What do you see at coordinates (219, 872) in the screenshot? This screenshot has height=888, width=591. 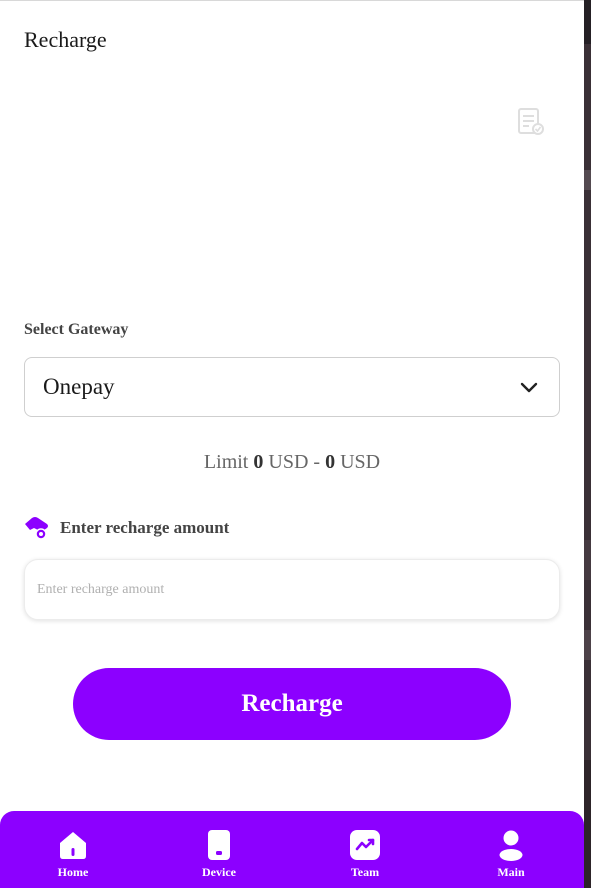 I see `nav-label-device: Device` at bounding box center [219, 872].